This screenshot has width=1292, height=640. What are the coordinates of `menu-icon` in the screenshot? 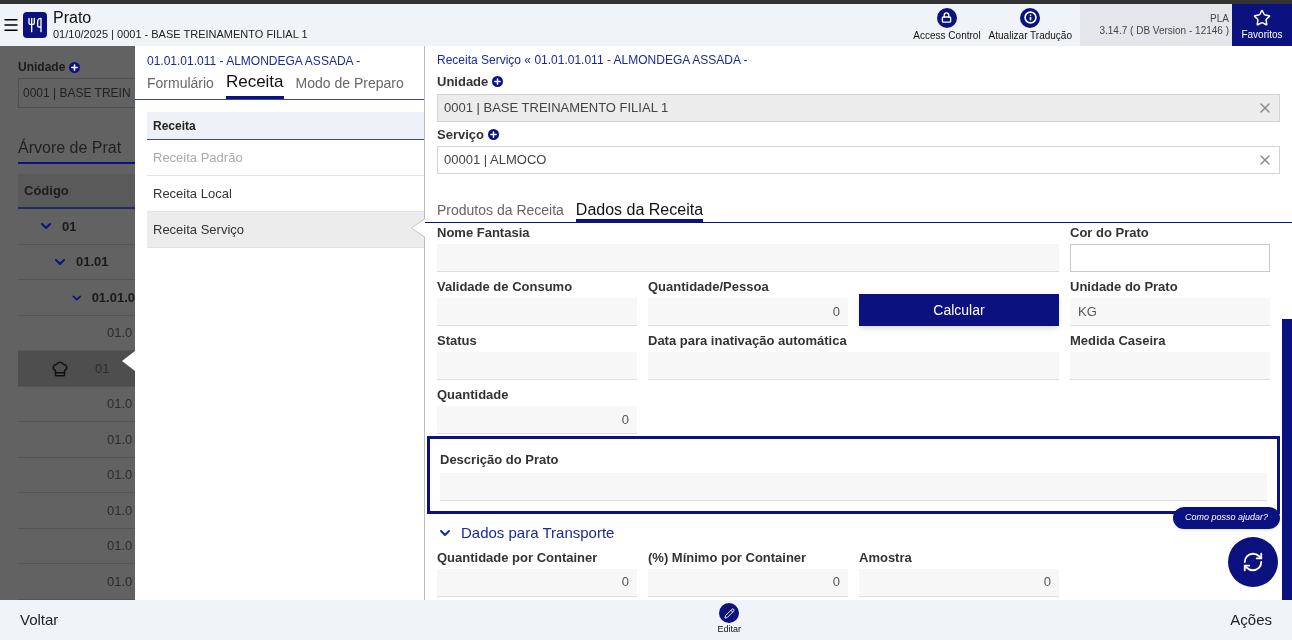 It's located at (11, 25).